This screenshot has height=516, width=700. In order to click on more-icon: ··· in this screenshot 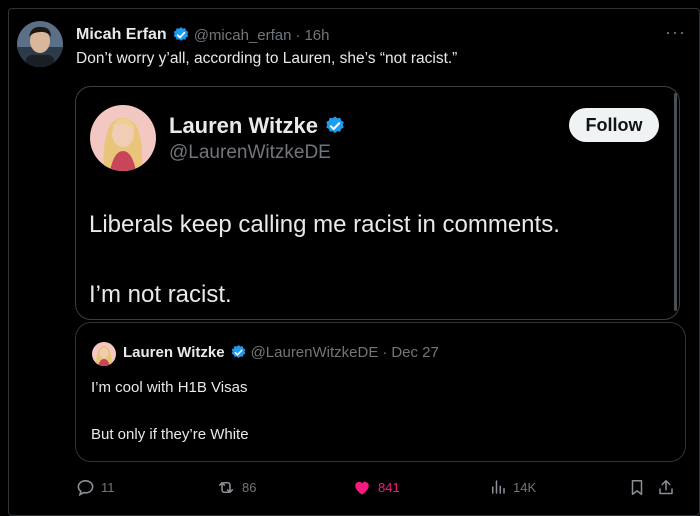, I will do `click(675, 32)`.